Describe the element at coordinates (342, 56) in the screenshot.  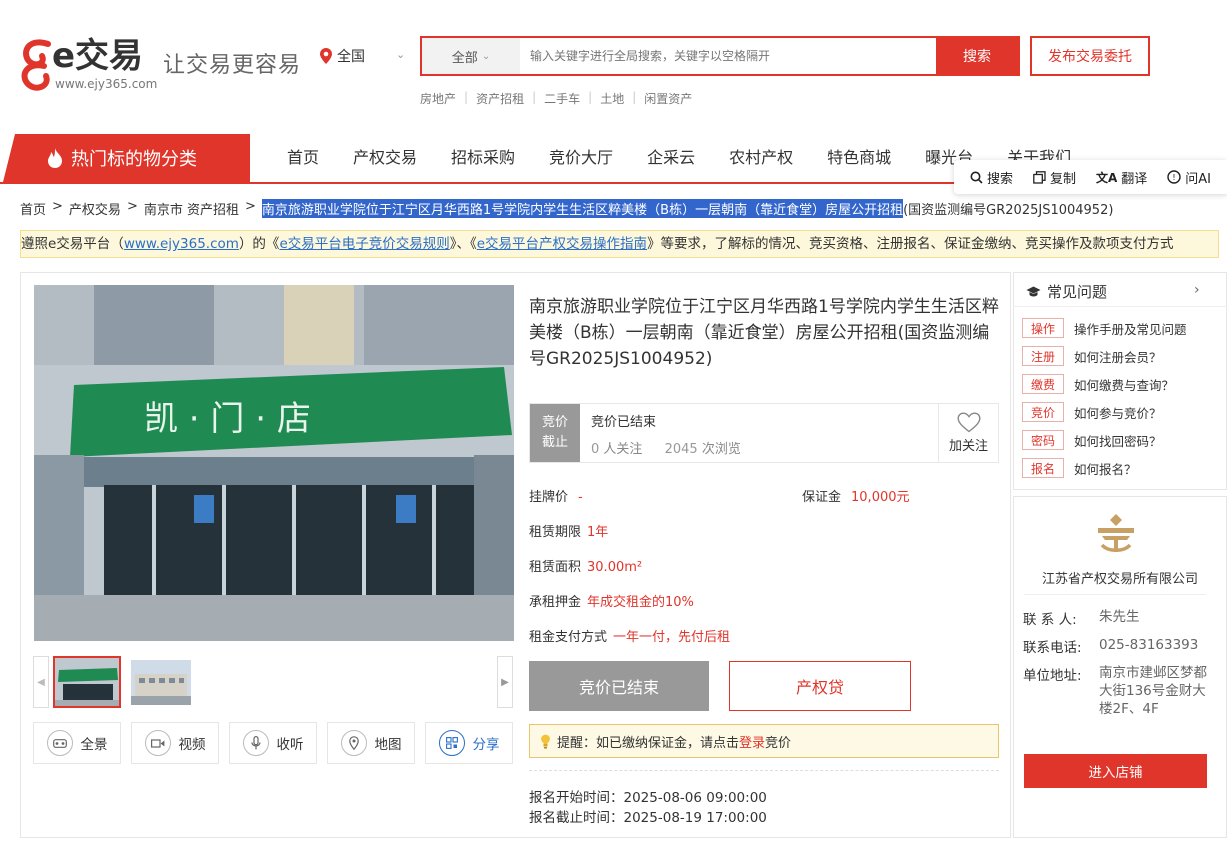
I see `location-selector: 全国` at that location.